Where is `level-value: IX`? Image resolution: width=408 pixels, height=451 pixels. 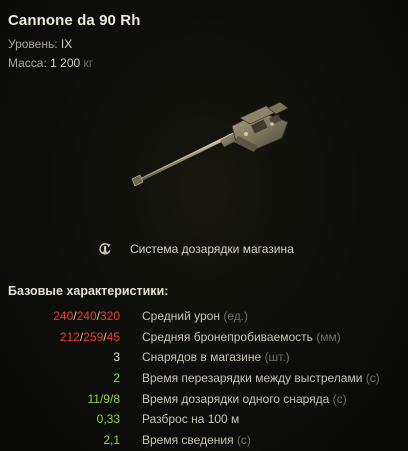 level-value: IX is located at coordinates (66, 44).